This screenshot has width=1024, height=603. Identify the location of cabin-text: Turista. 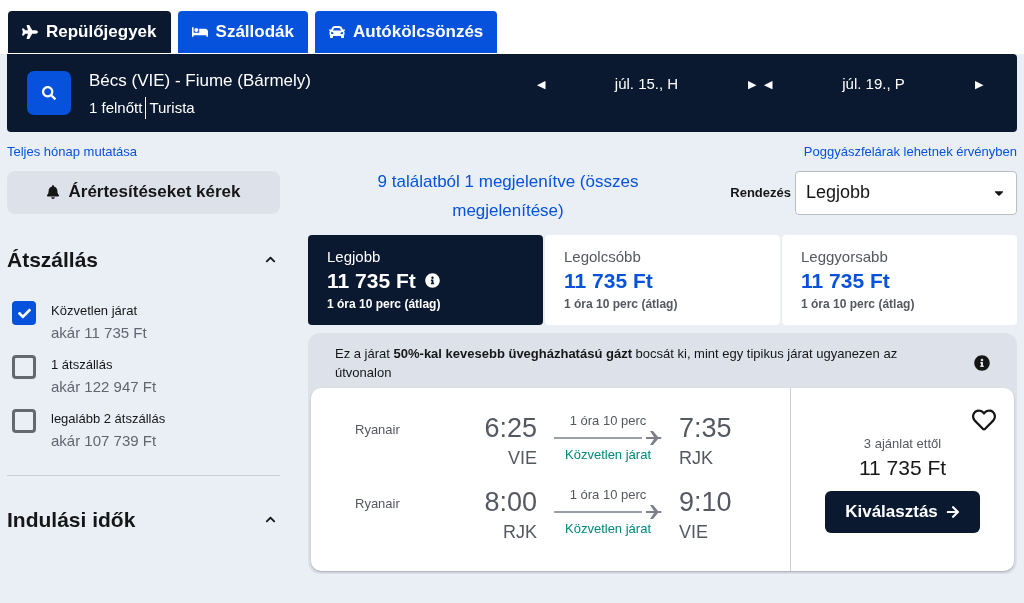
(171, 108).